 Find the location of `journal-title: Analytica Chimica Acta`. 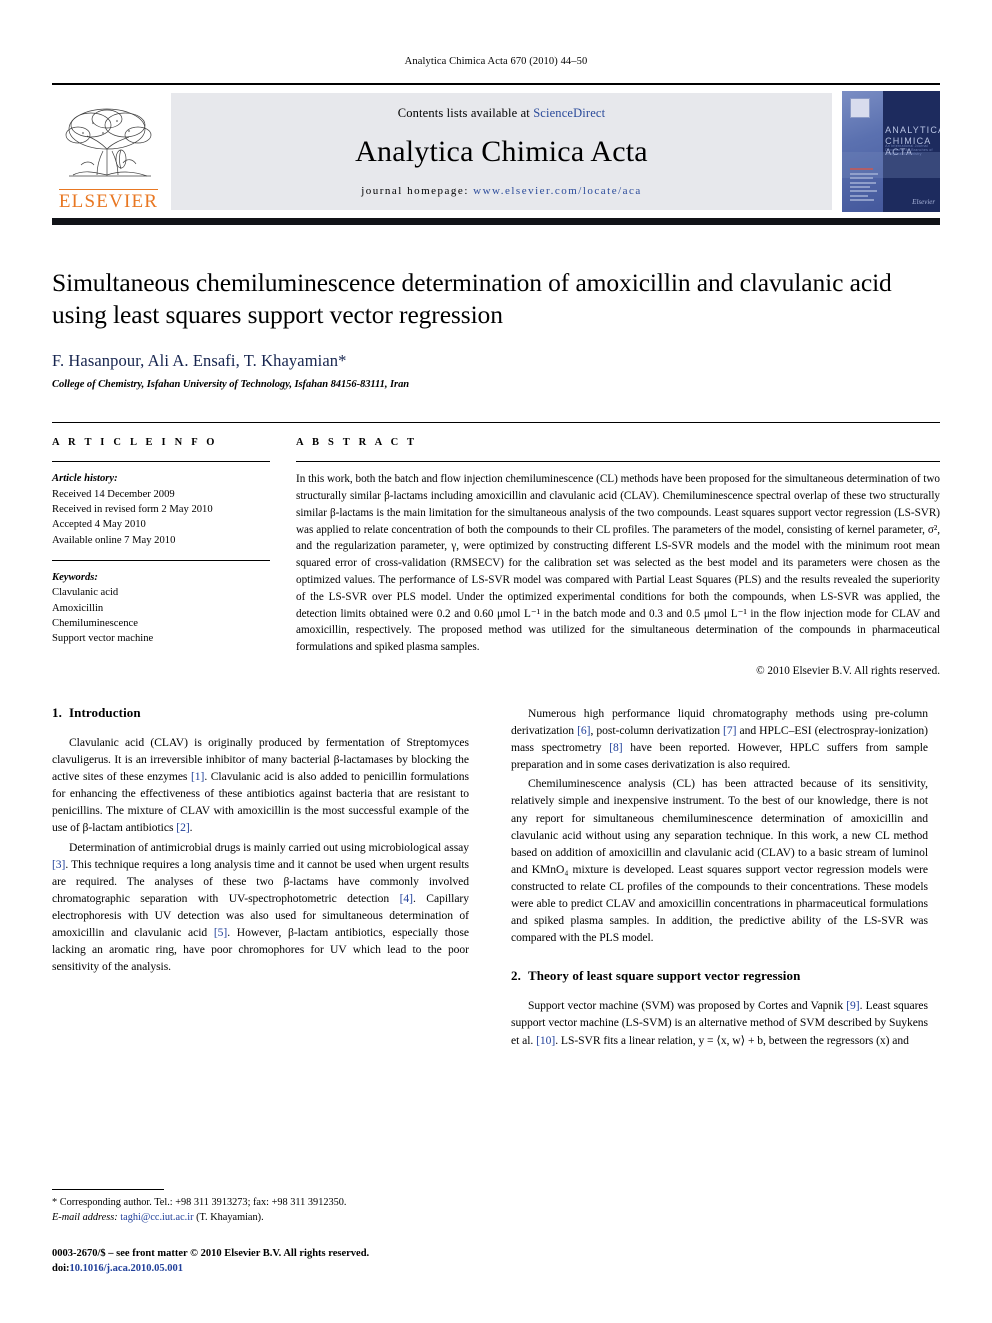

journal-title: Analytica Chimica Acta is located at coordinates (501, 151).